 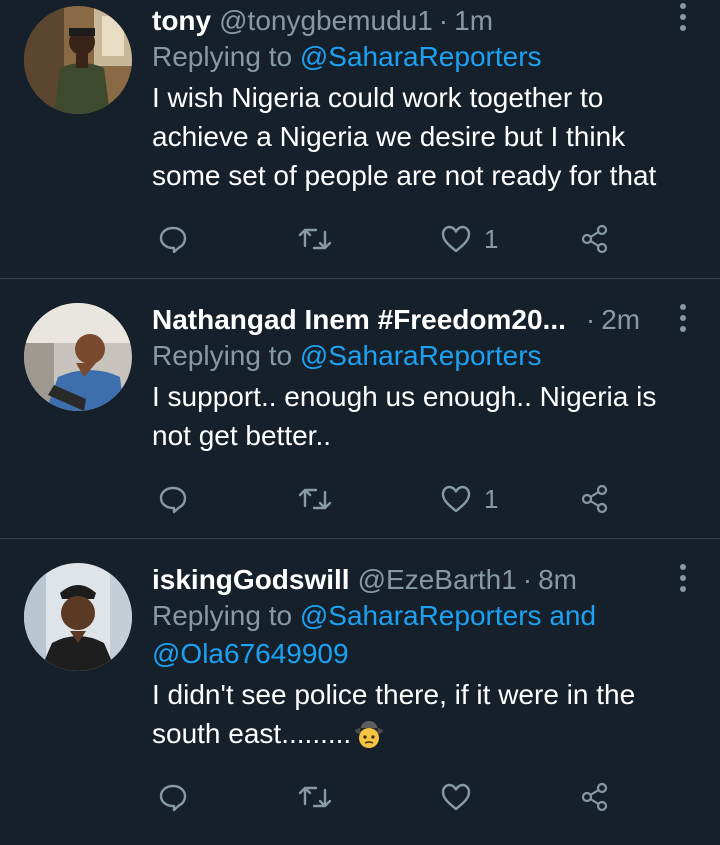 I want to click on like-button, so click(x=462, y=797).